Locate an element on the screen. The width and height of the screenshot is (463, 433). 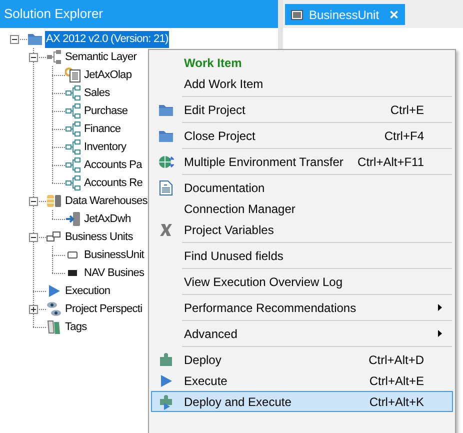
shortcut-label: Ctrl+F4 is located at coordinates (404, 136).